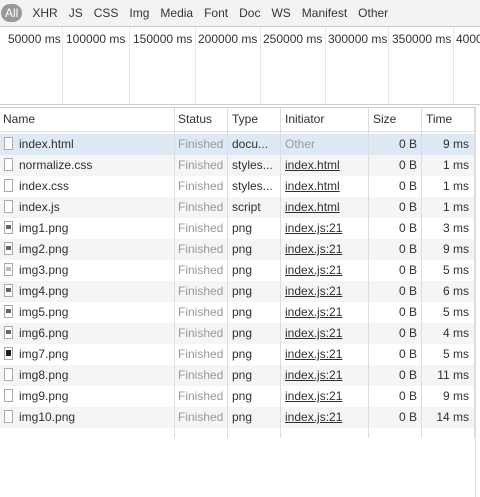 The height and width of the screenshot is (497, 480). I want to click on filter-js: JS, so click(76, 13).